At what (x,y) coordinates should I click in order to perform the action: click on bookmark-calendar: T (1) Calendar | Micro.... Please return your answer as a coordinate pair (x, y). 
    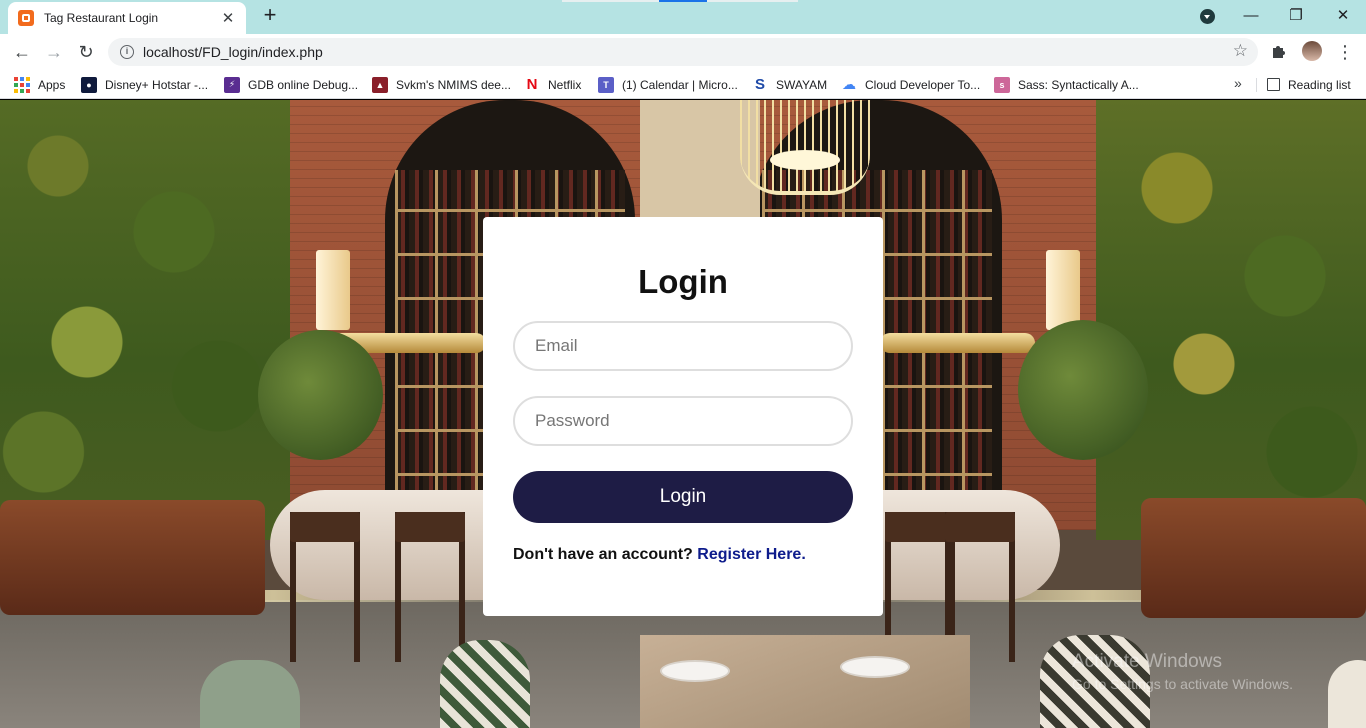
    Looking at the image, I should click on (668, 84).